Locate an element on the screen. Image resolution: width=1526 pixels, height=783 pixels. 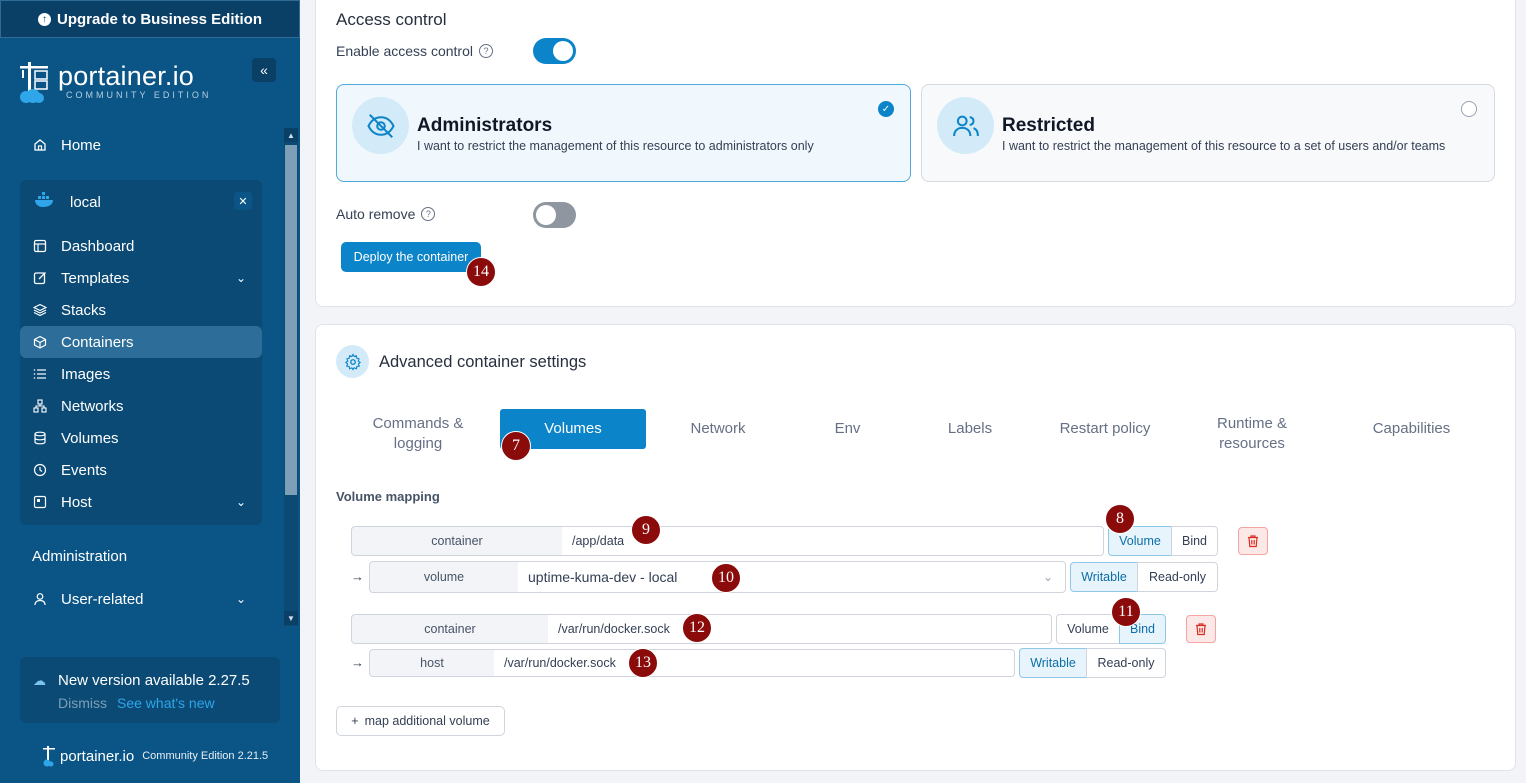
host-path-input: /var/run/docker.sock is located at coordinates (754, 663).